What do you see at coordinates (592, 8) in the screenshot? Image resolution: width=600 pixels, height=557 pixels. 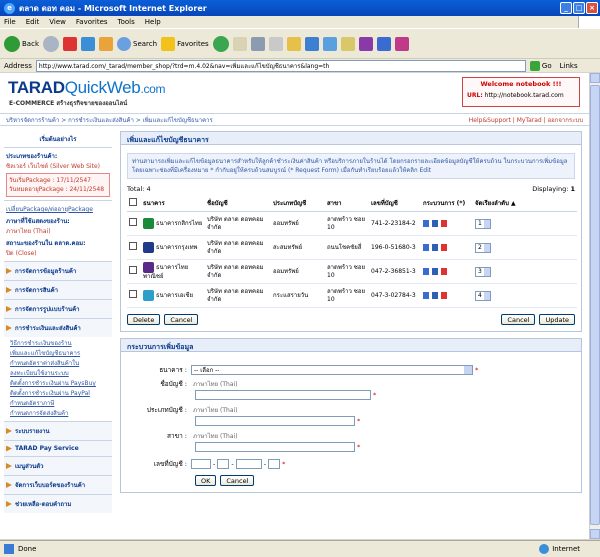 I see `close-button: ×` at bounding box center [592, 8].